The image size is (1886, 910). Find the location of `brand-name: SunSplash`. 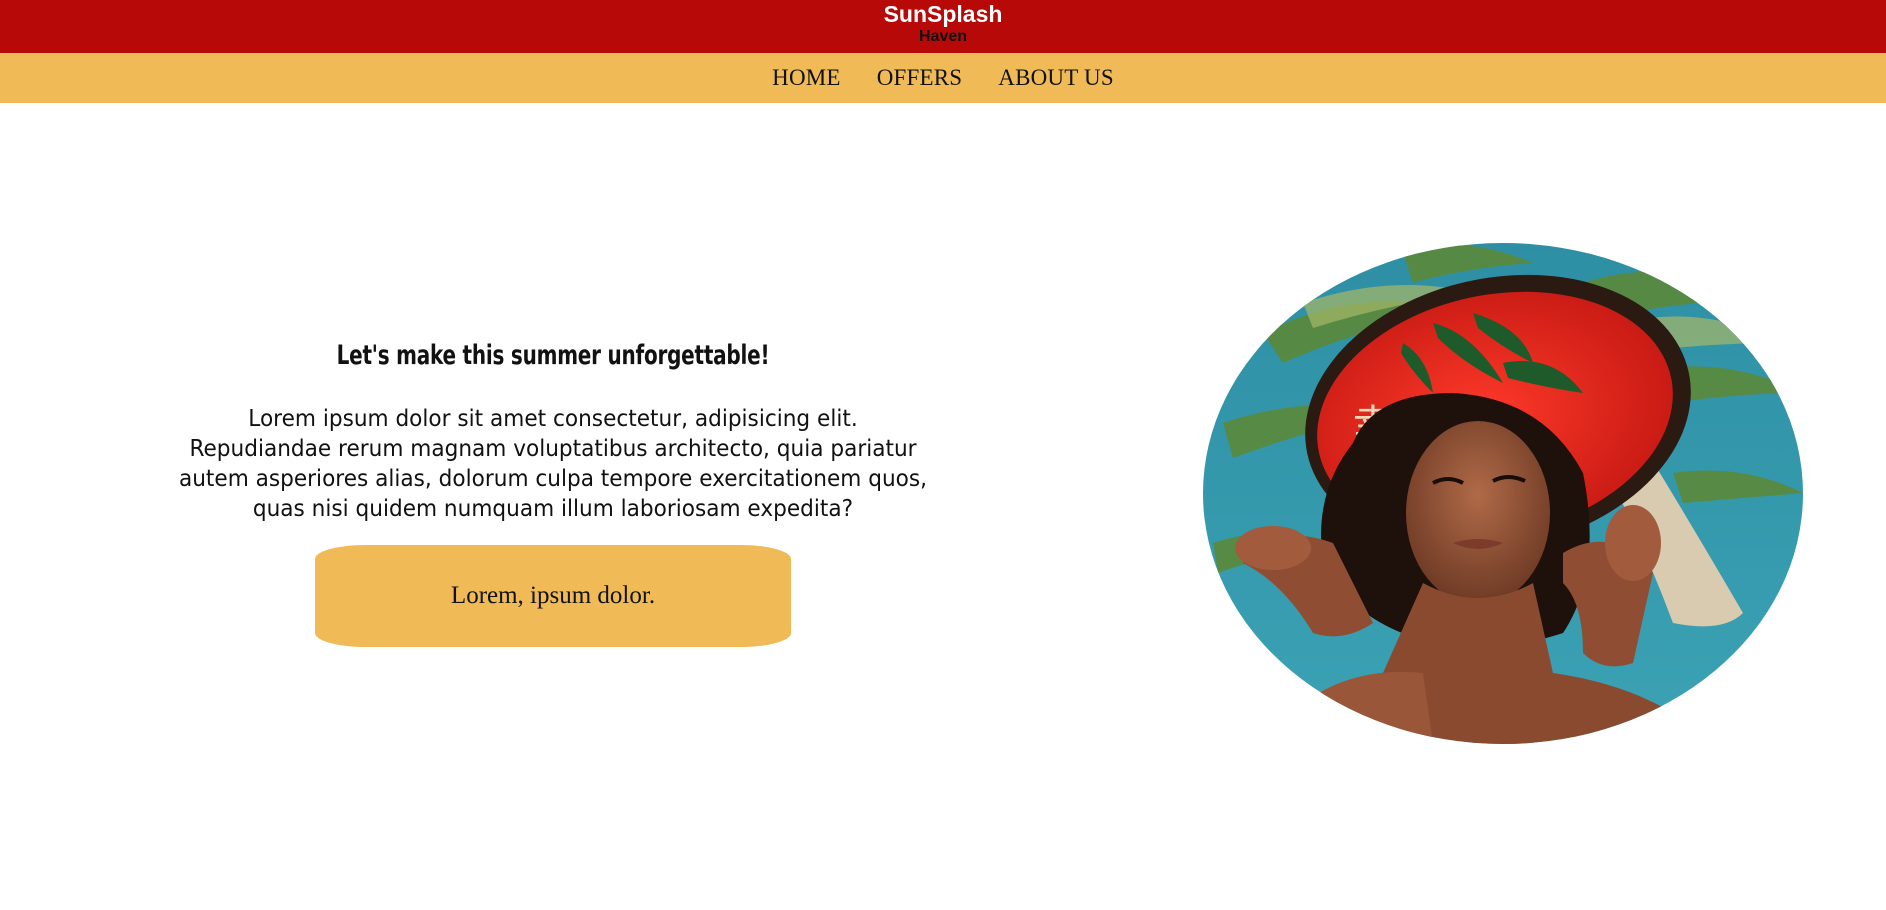

brand-name: SunSplash is located at coordinates (943, 14).